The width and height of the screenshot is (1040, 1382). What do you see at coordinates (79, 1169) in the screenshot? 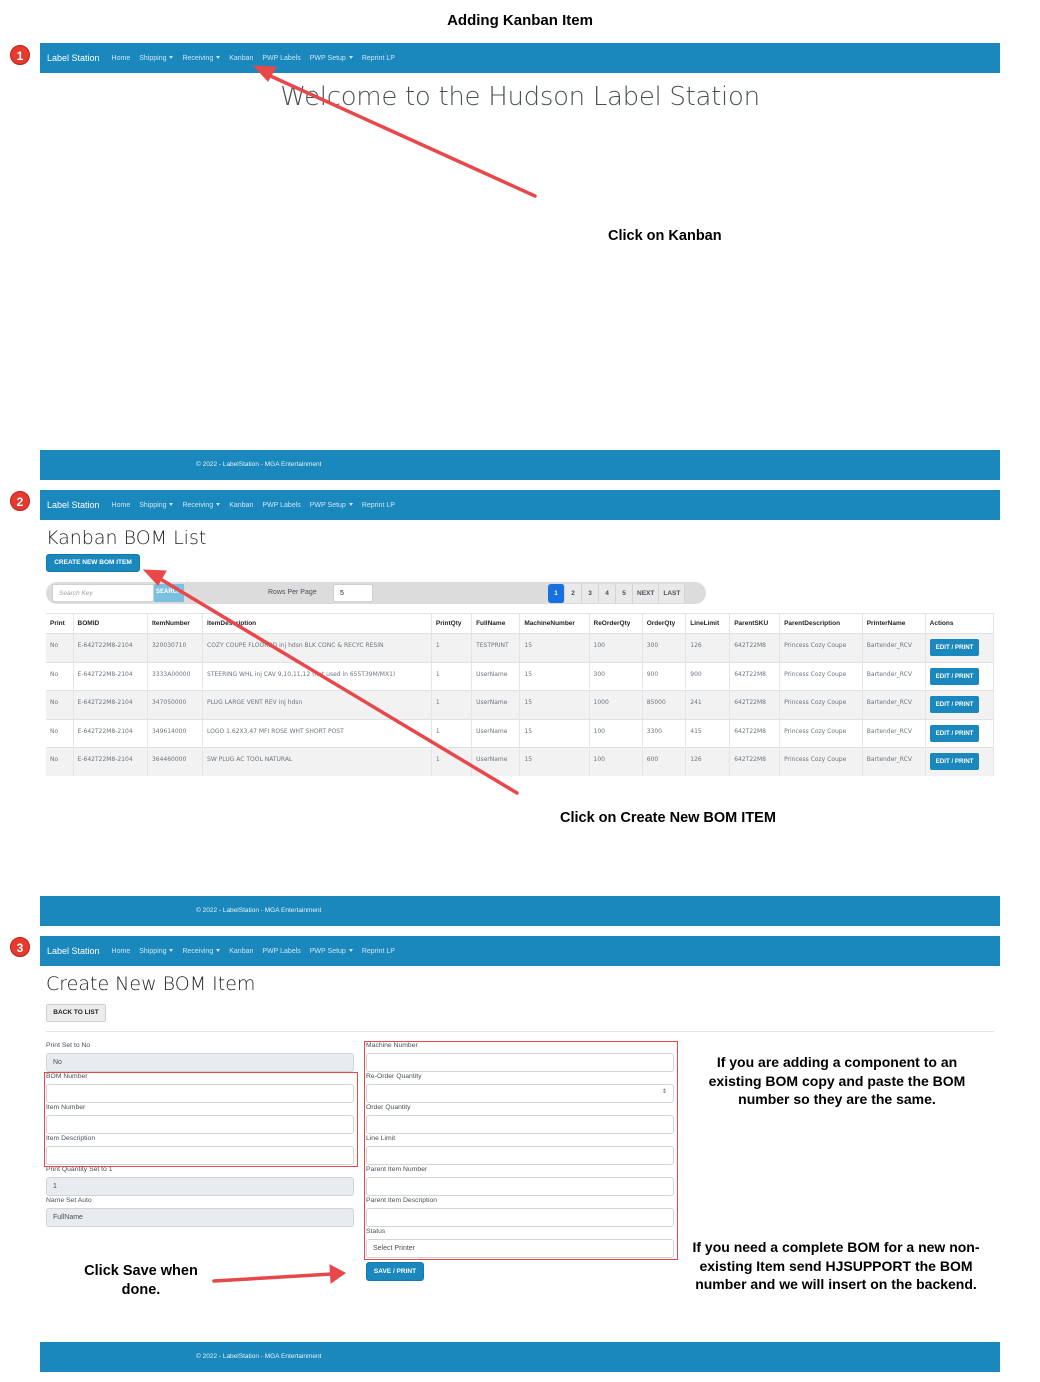
I see `print-qty-label: Print Quantity Set to 1` at bounding box center [79, 1169].